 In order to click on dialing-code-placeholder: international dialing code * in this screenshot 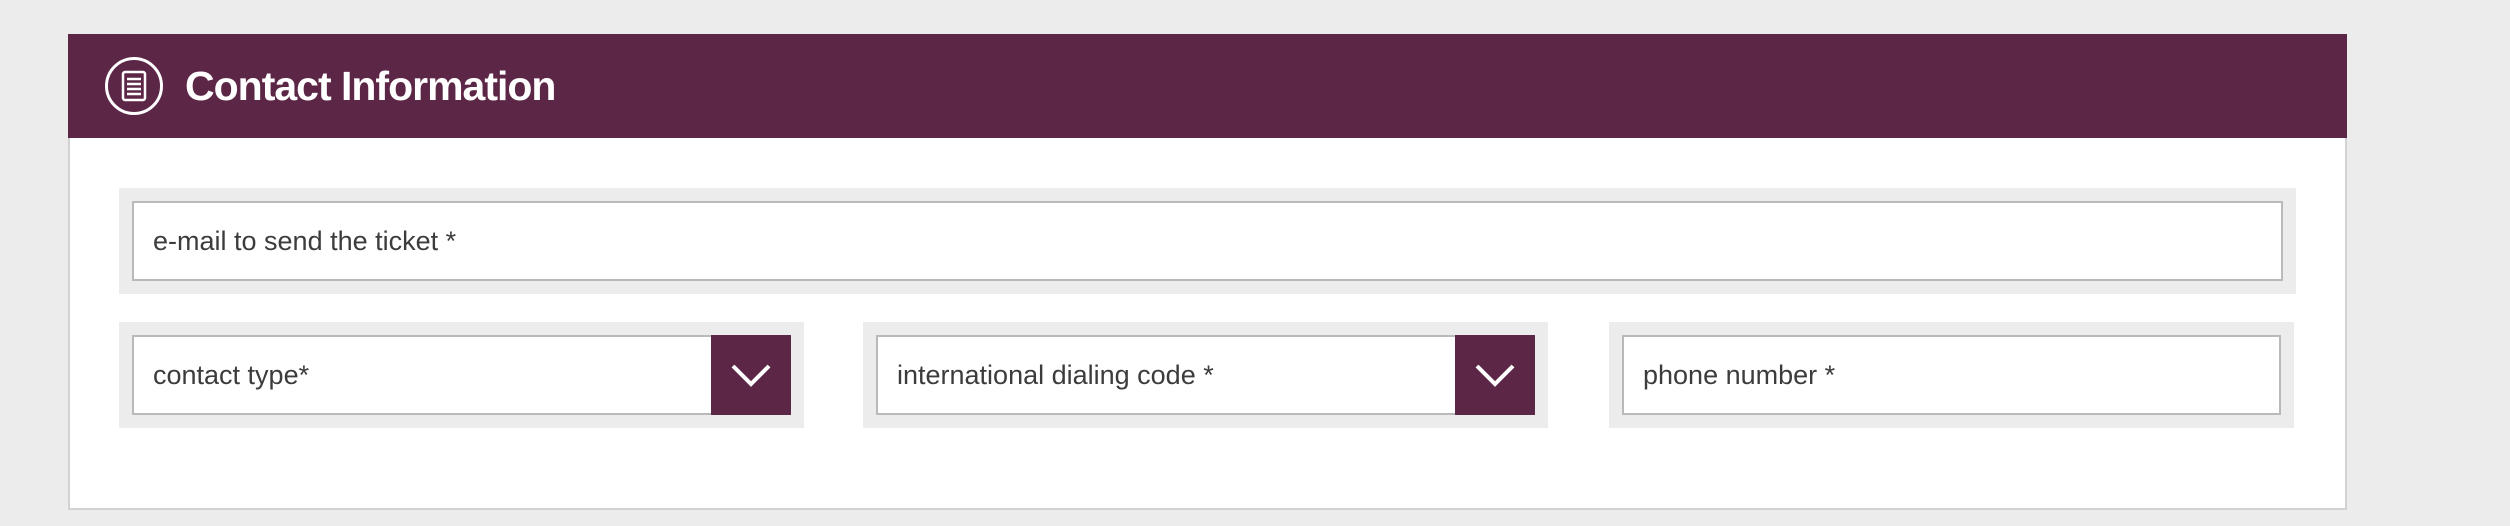, I will do `click(1055, 374)`.